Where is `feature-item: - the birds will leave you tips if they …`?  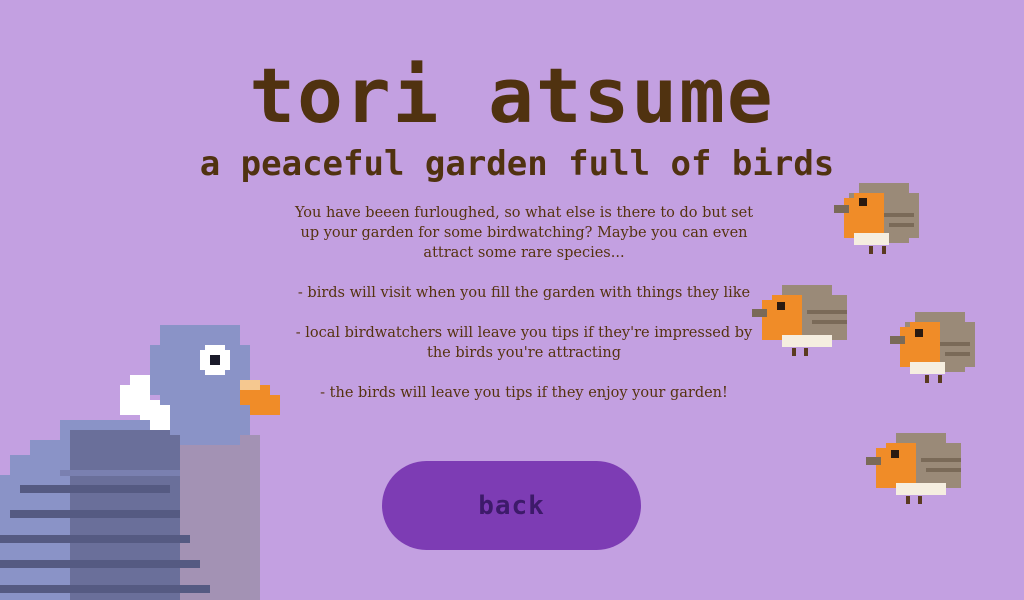
feature-item: - the birds will leave you tips if they … is located at coordinates (524, 393).